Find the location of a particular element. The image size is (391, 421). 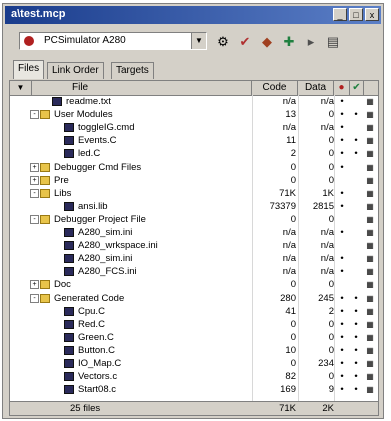

debug-icon: ✚ is located at coordinates (289, 42).